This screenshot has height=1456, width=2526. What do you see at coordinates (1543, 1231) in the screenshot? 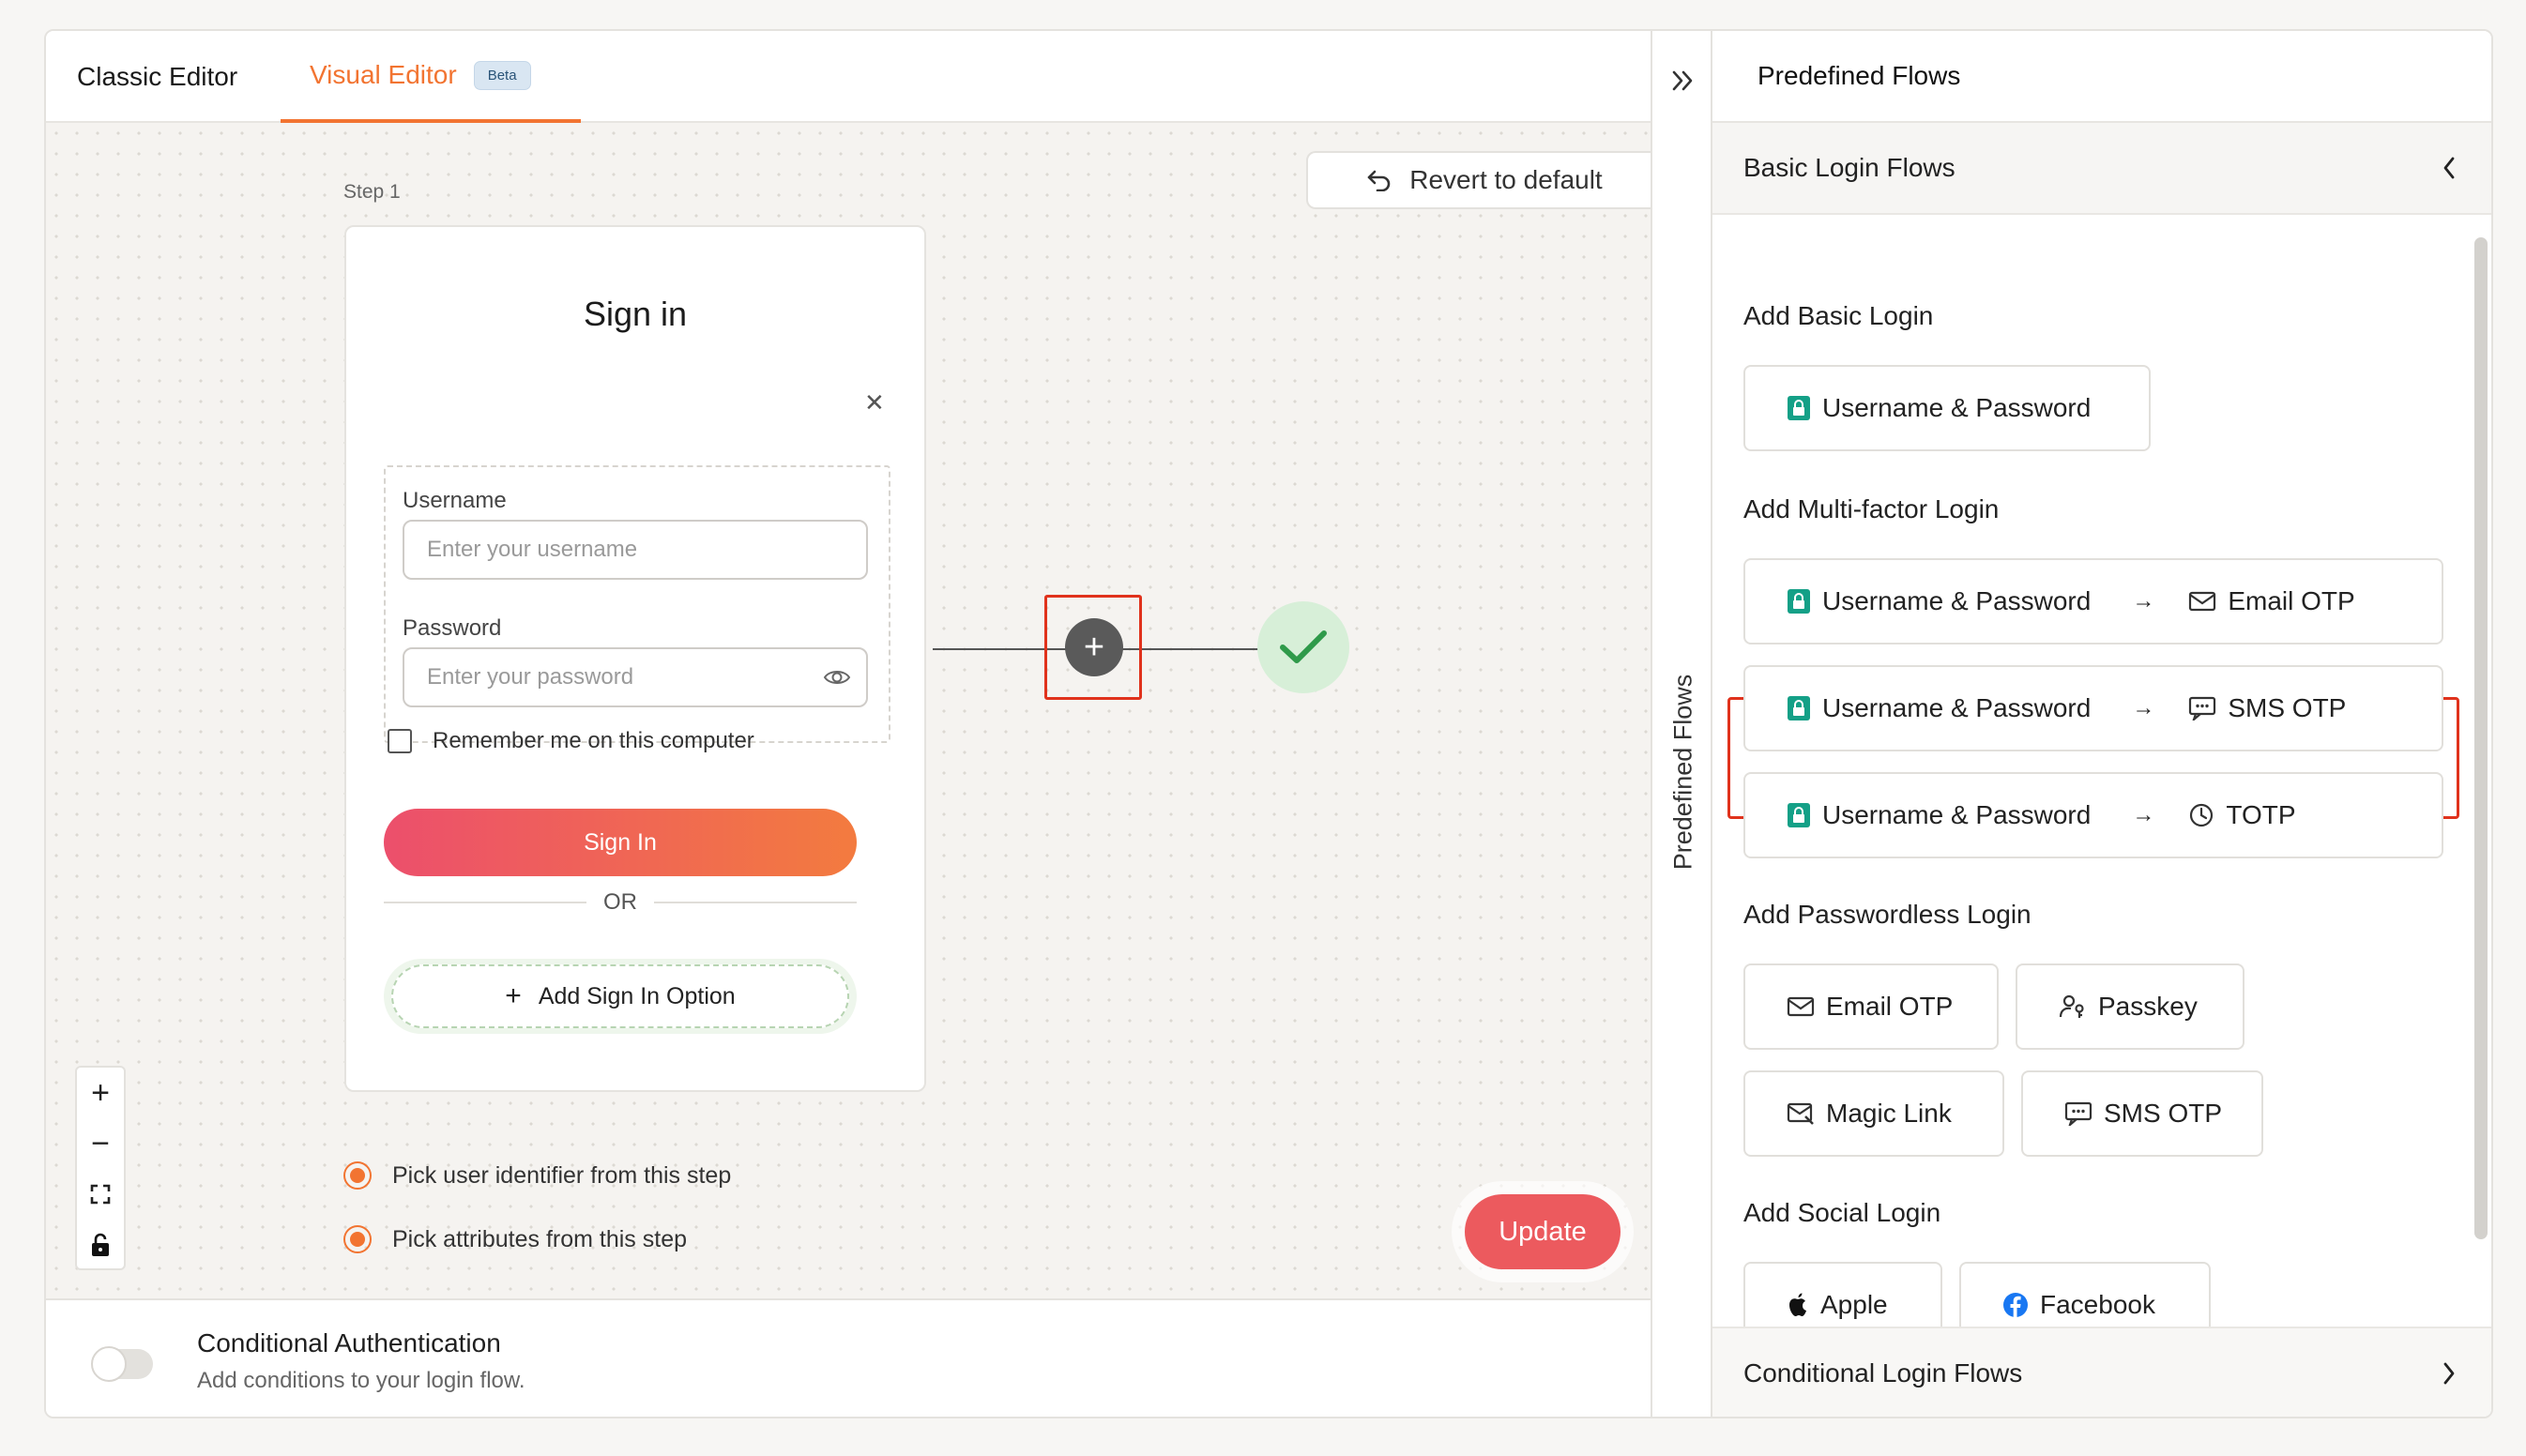
I see `update-button: Update` at bounding box center [1543, 1231].